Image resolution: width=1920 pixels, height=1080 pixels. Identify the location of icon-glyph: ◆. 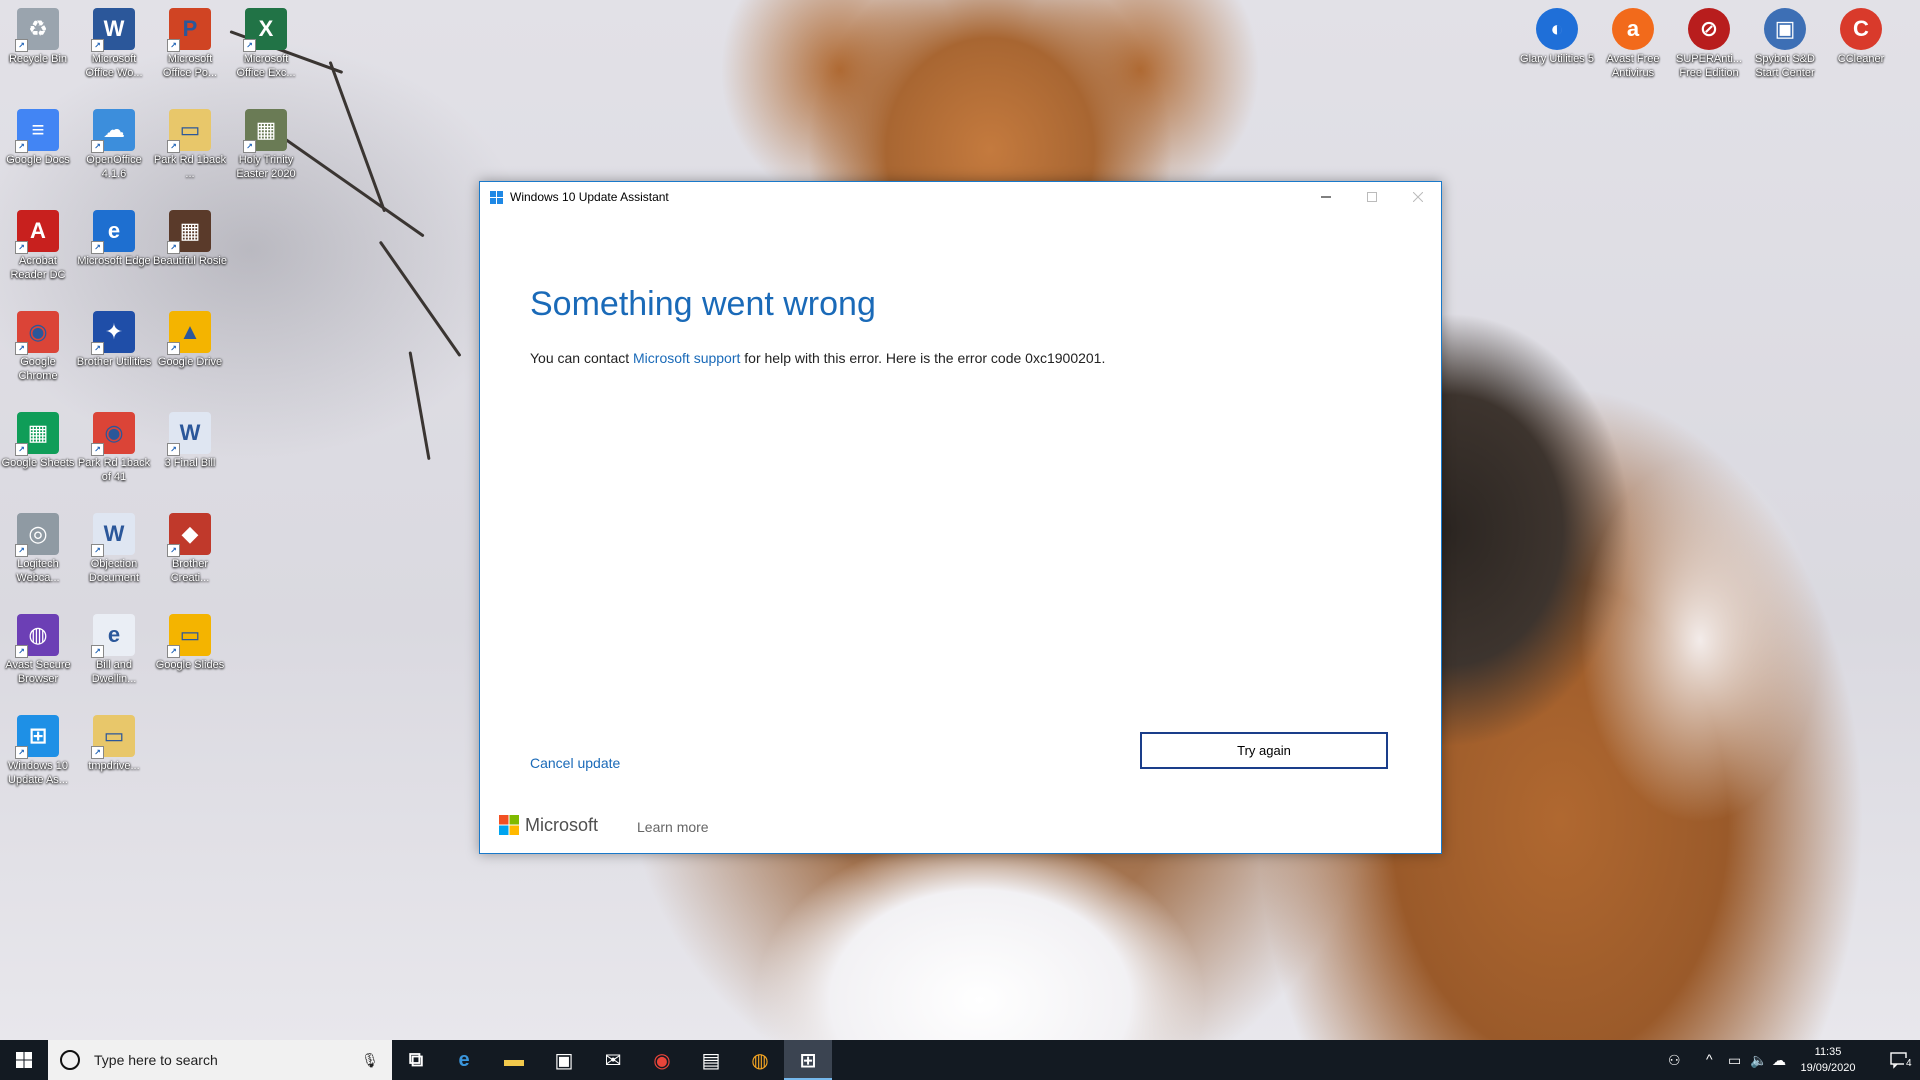
(190, 533).